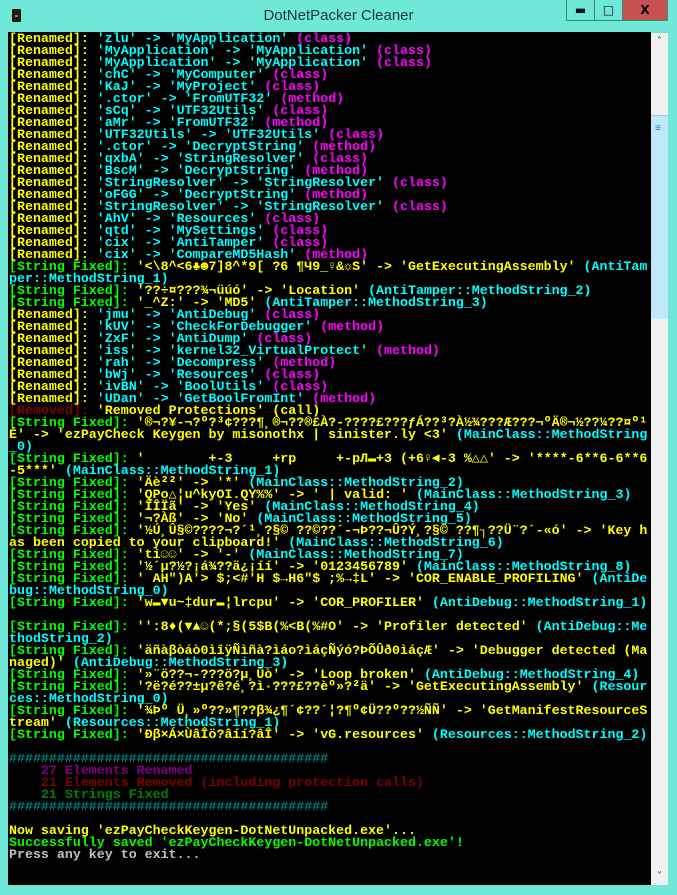 This screenshot has height=895, width=677. I want to click on maximize-button: □, so click(608, 10).